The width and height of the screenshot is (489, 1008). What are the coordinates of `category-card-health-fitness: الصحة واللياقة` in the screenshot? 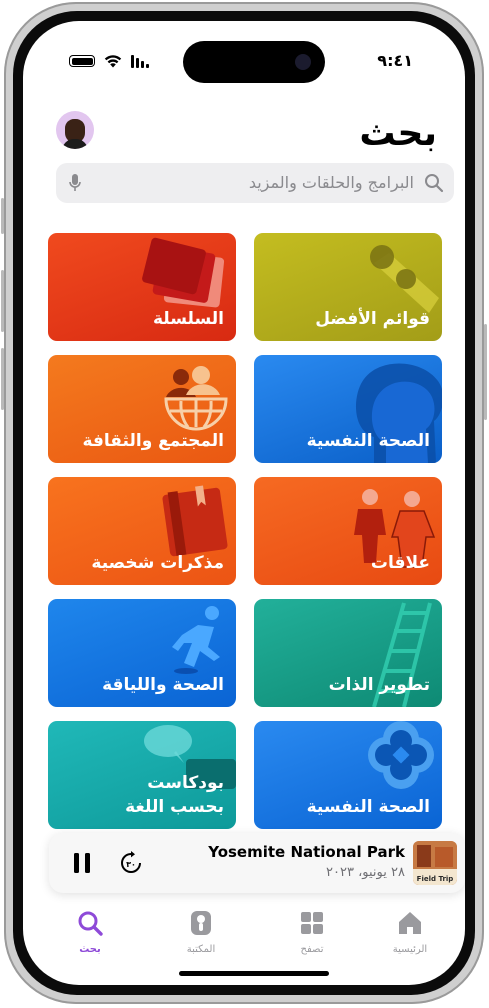 It's located at (142, 653).